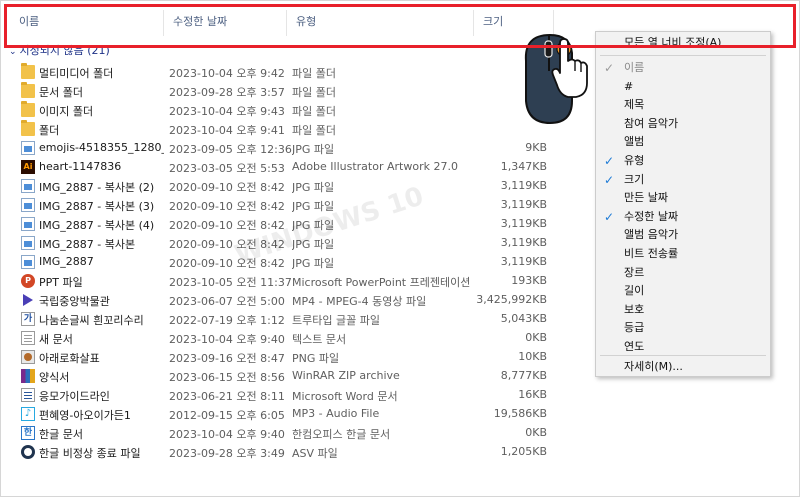 The image size is (800, 497). What do you see at coordinates (227, 73) in the screenshot?
I see `file-date: 2023-10-04 오후 9:42` at bounding box center [227, 73].